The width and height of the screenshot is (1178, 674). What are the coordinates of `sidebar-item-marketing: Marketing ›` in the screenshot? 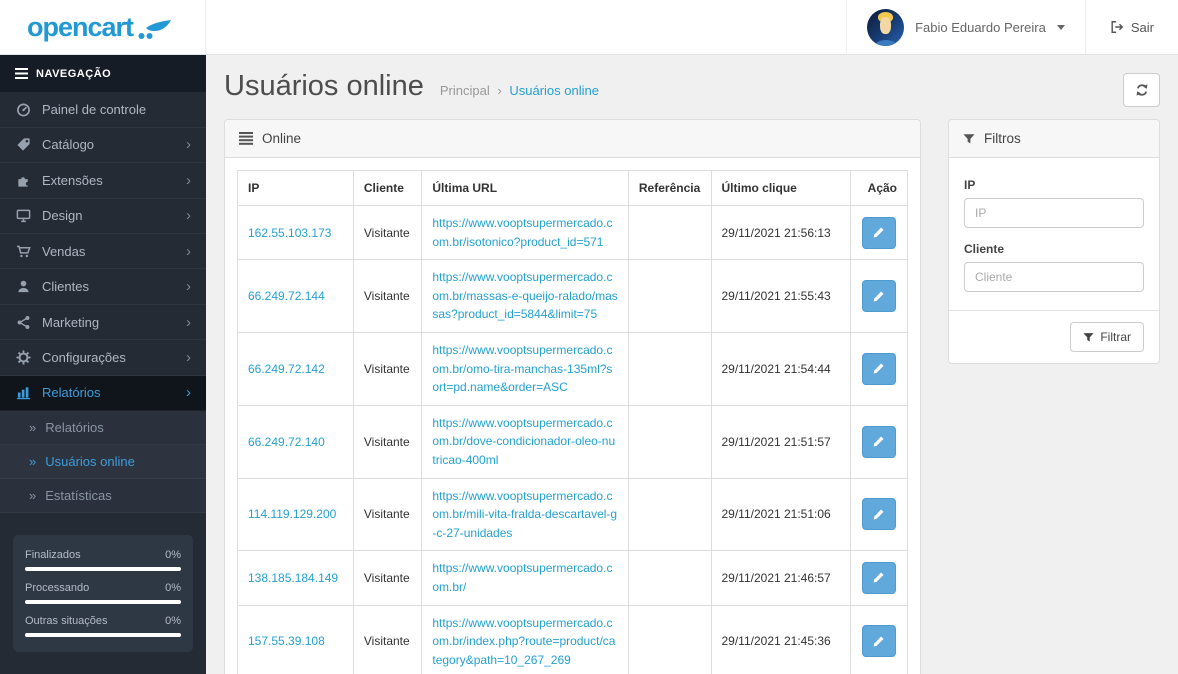 It's located at (103, 323).